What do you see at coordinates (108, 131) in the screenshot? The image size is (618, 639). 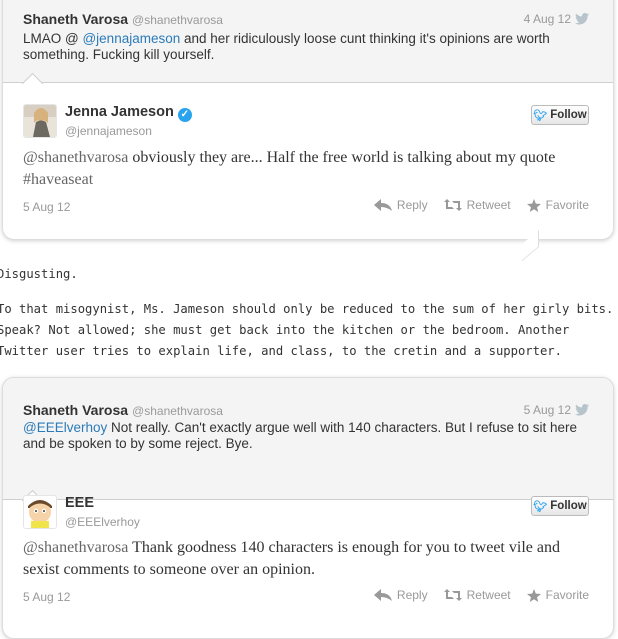 I see `tweet-author-handle: @jennajameson` at bounding box center [108, 131].